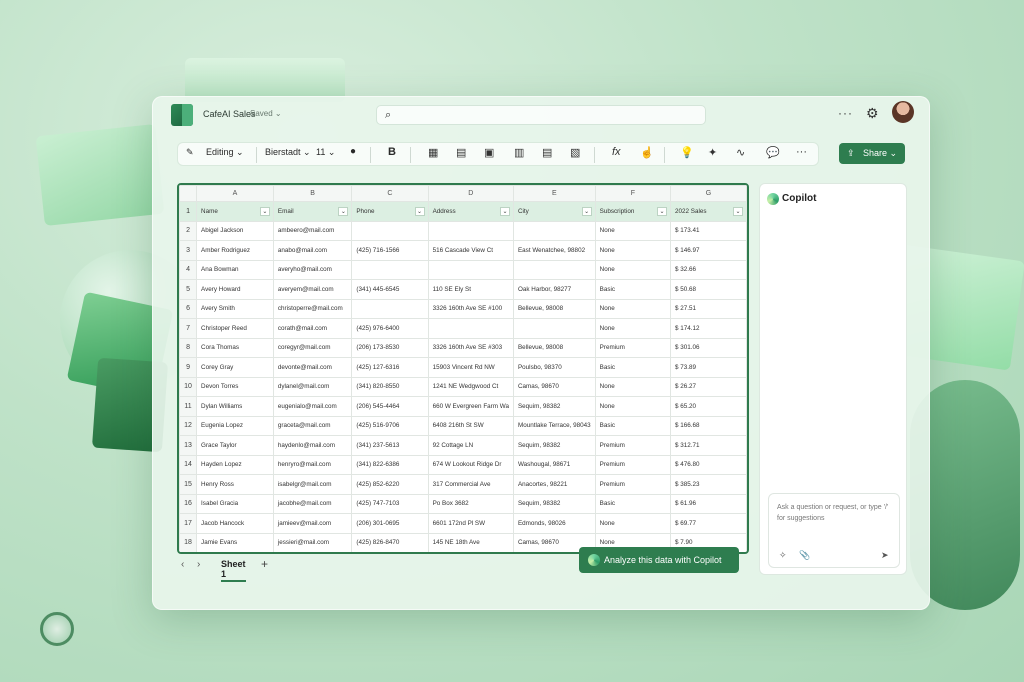  I want to click on table-cell: East Wenatchee, 98802, so click(554, 250).